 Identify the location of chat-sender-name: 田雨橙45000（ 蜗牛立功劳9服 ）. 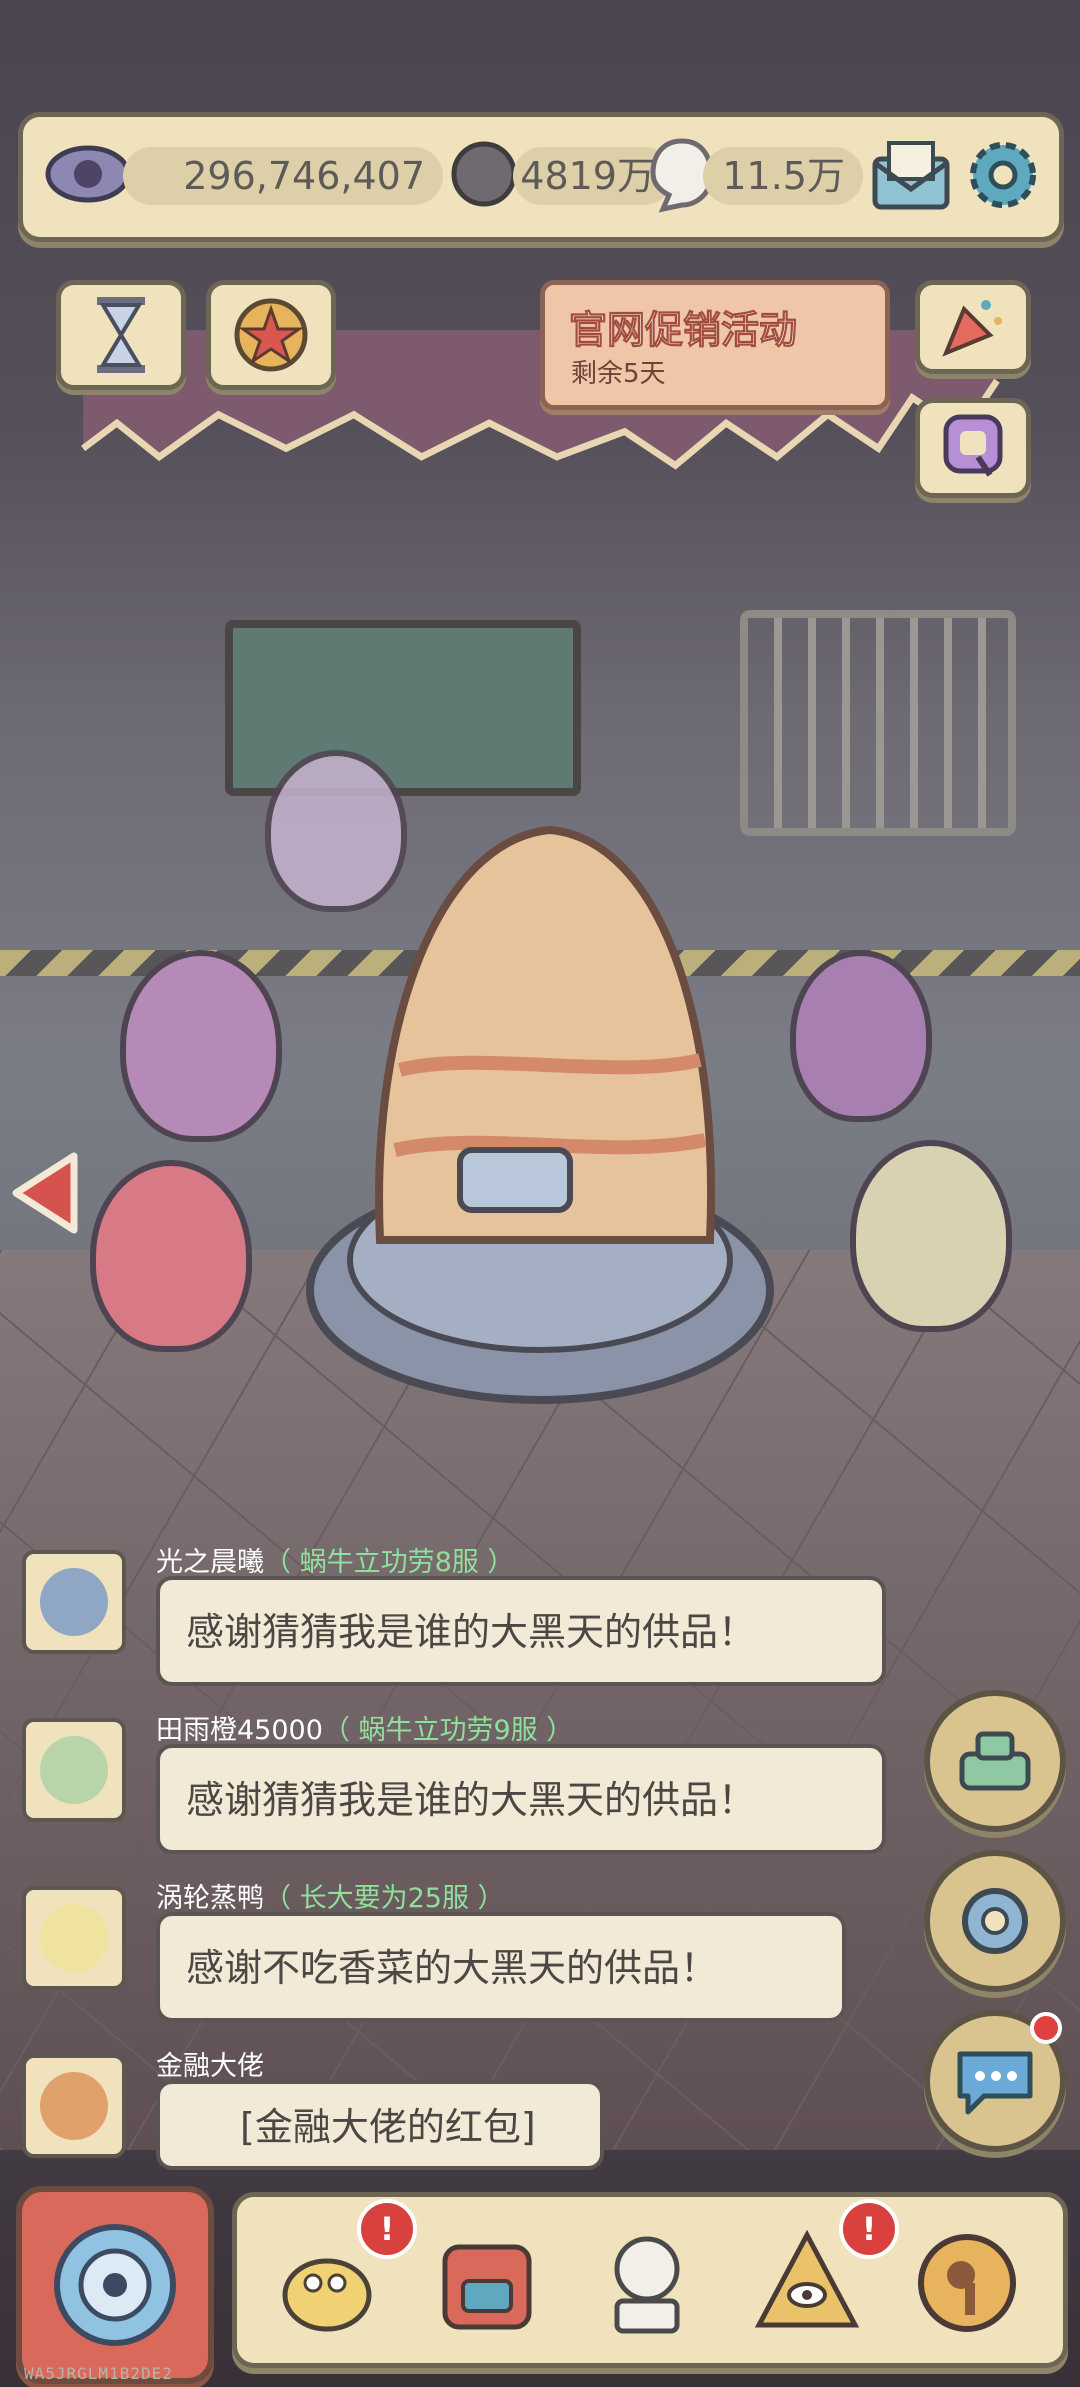
(365, 1730).